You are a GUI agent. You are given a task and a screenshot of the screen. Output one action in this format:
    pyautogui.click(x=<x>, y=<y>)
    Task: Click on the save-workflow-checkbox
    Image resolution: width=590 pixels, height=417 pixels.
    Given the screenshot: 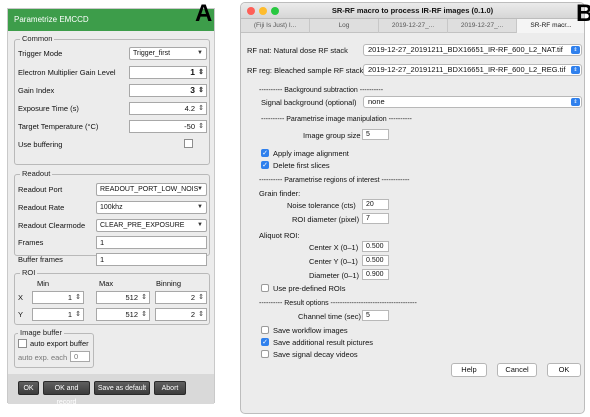 What is the action you would take?
    pyautogui.click(x=265, y=330)
    